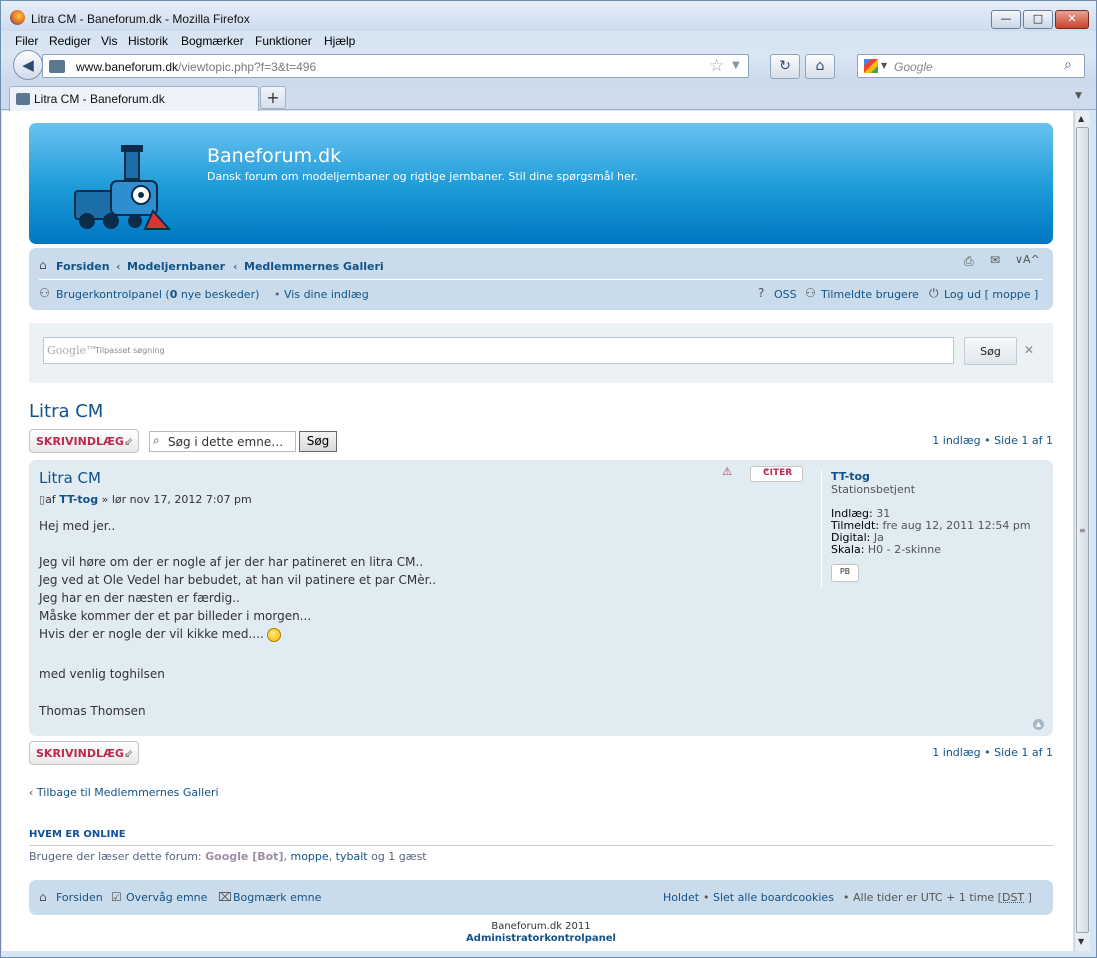 The height and width of the screenshot is (958, 1097). Describe the element at coordinates (79, 897) in the screenshot. I see `footer-home-link: Forsiden` at that location.